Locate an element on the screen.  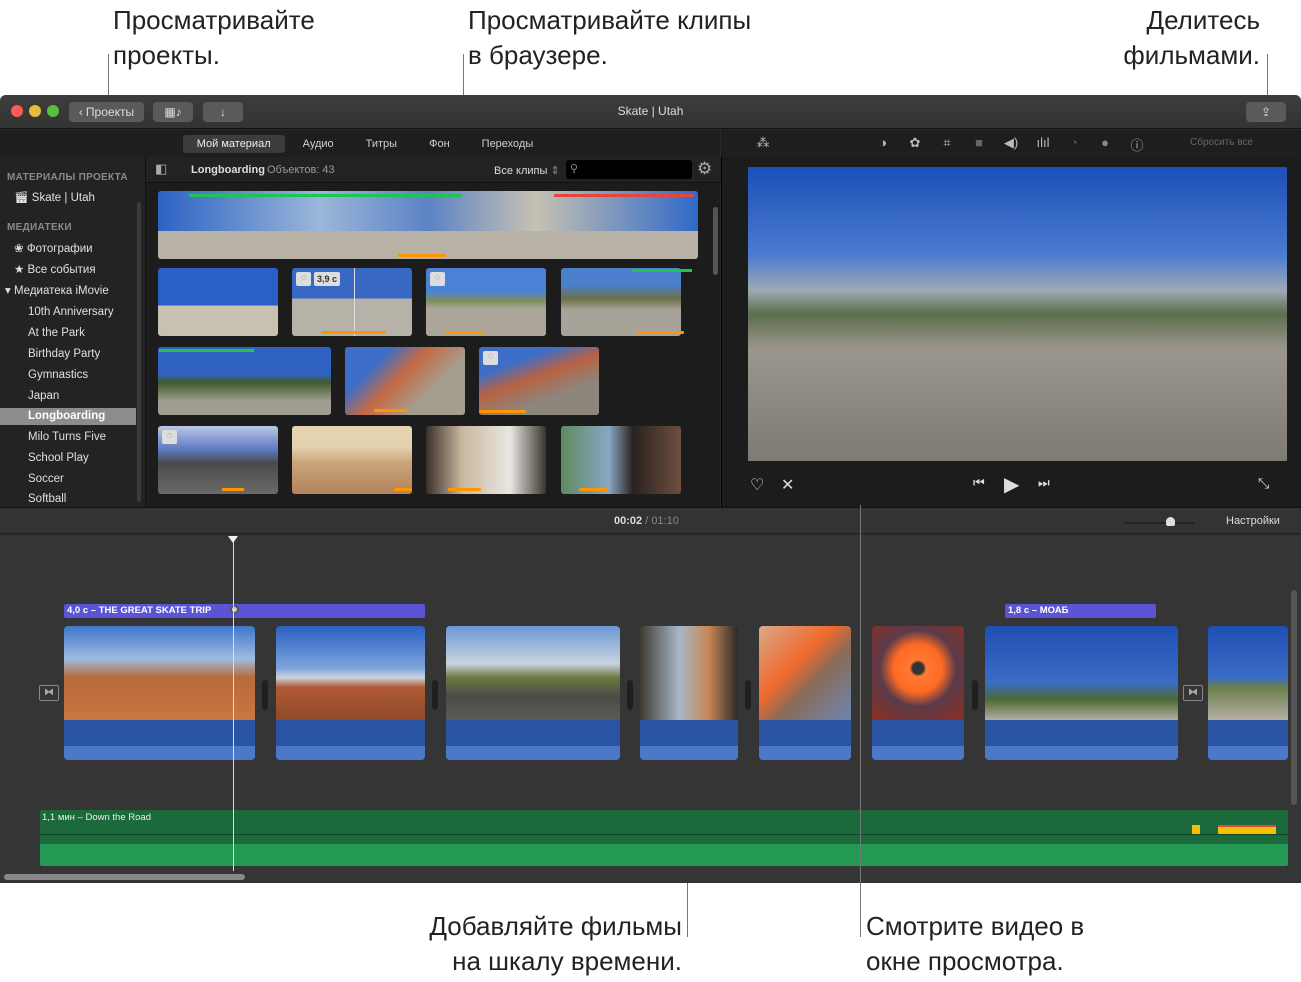
tab-audio: Аудио is located at coordinates (318, 144).